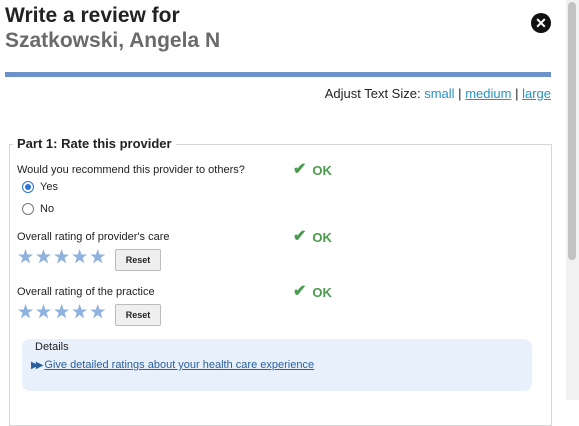  I want to click on recommend-no-radio, so click(28, 209).